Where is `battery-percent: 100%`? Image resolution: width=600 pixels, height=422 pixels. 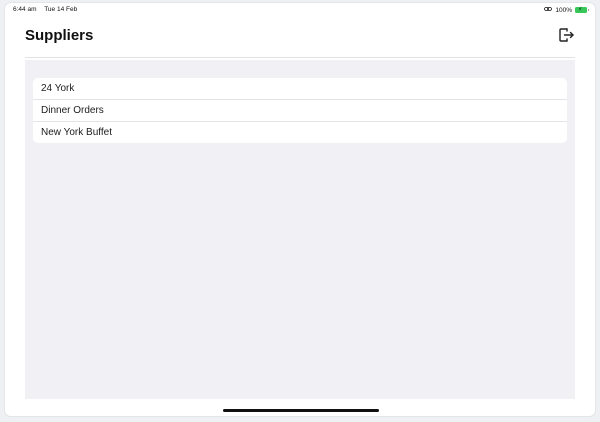
battery-percent: 100% is located at coordinates (563, 10).